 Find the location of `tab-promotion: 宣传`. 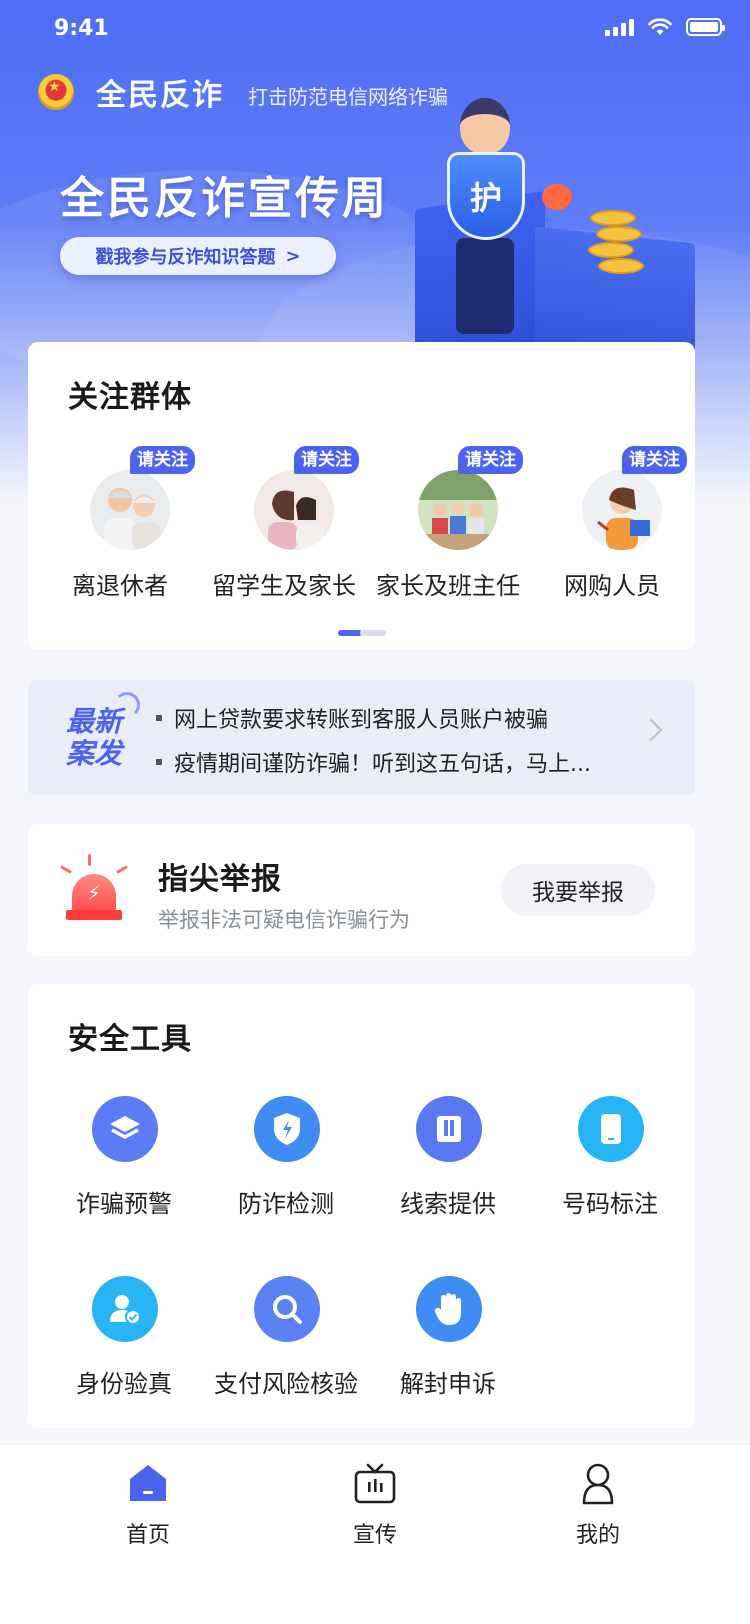

tab-promotion: 宣传 is located at coordinates (375, 1505).